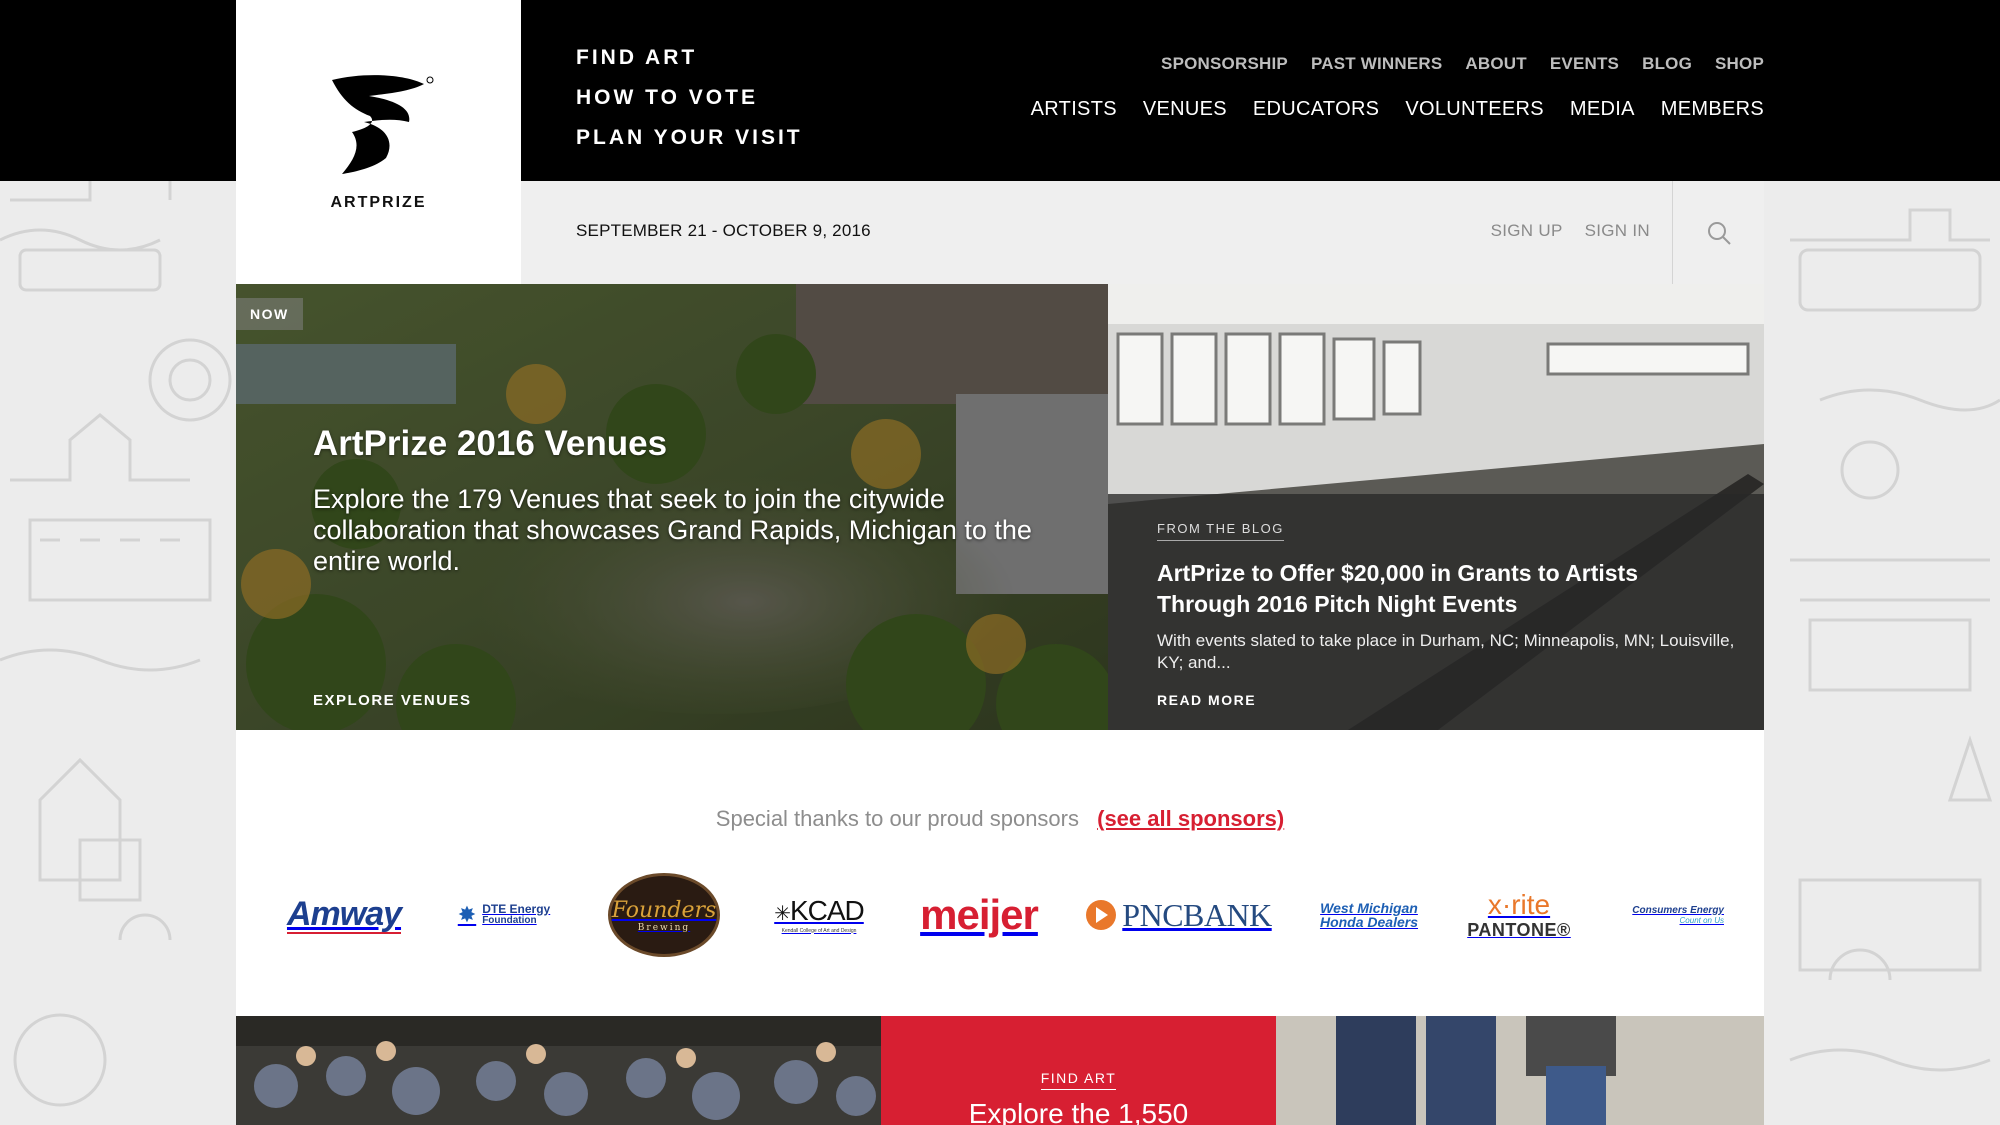 The height and width of the screenshot is (1125, 2000). I want to click on auth-links: SIGN UP SIGN IN, so click(1570, 231).